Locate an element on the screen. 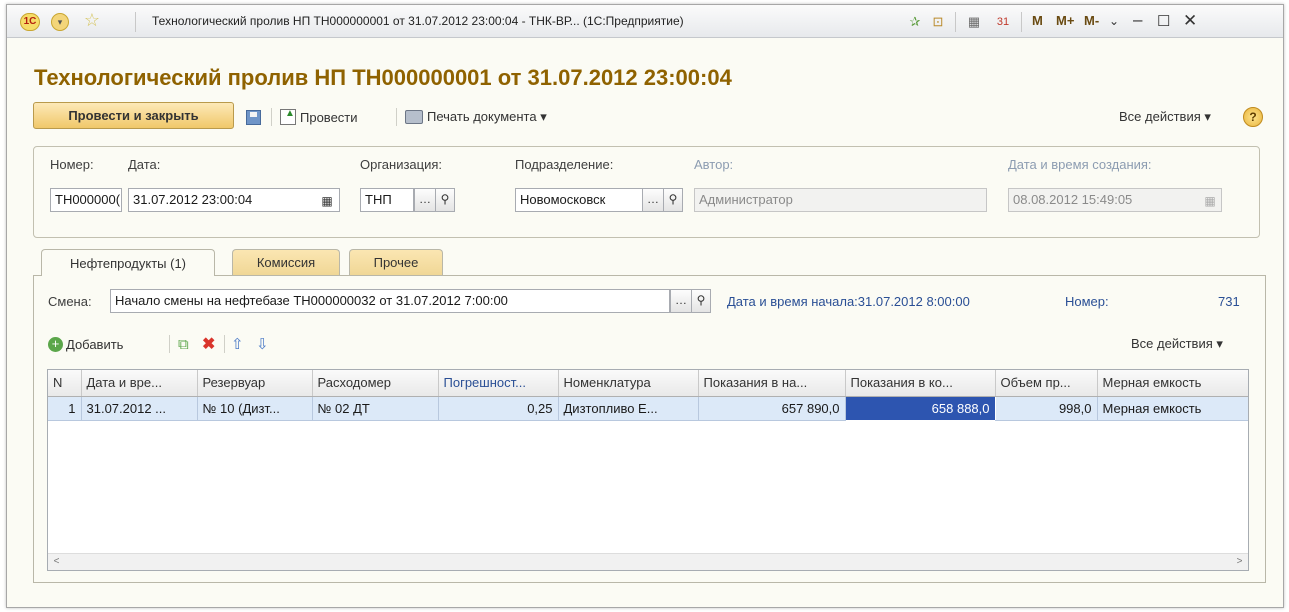  shift-label: Смена: is located at coordinates (70, 301).